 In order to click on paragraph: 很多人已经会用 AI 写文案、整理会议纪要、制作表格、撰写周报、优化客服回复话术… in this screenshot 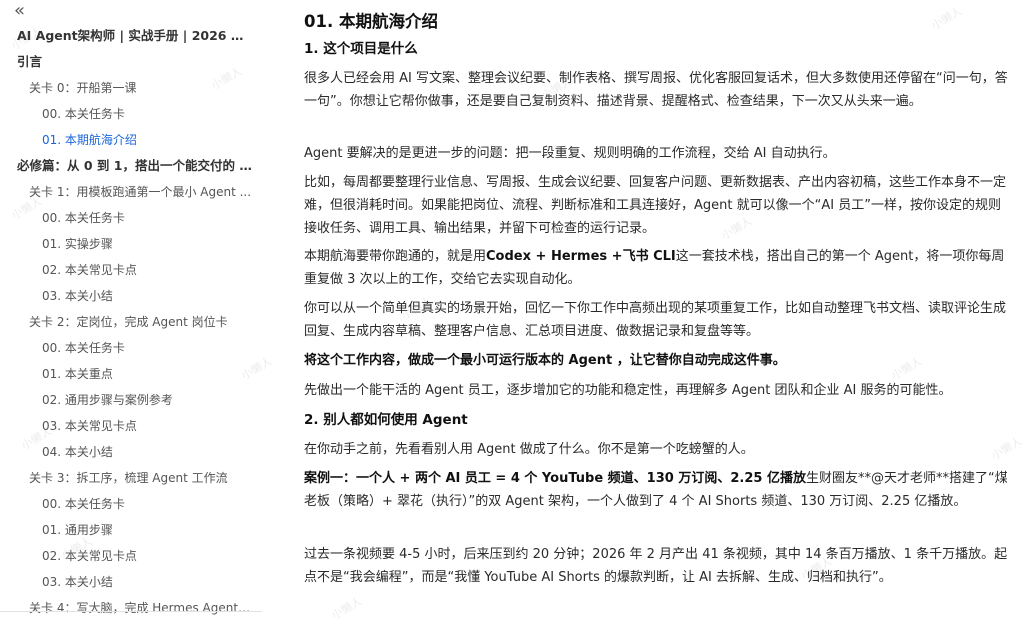, I will do `click(656, 90)`.